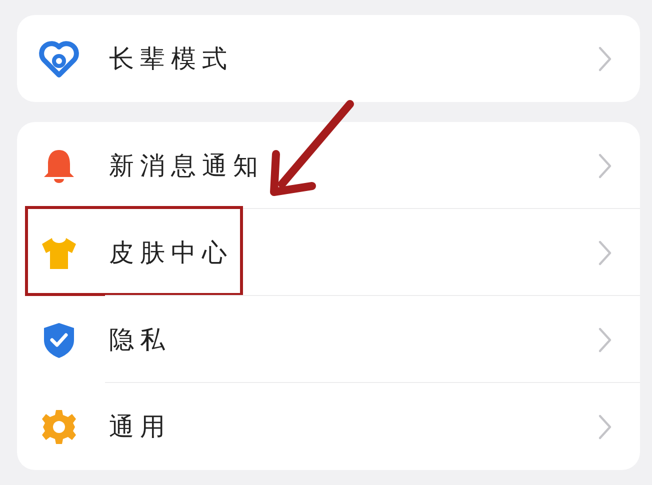  What do you see at coordinates (59, 58) in the screenshot?
I see `heart-icon` at bounding box center [59, 58].